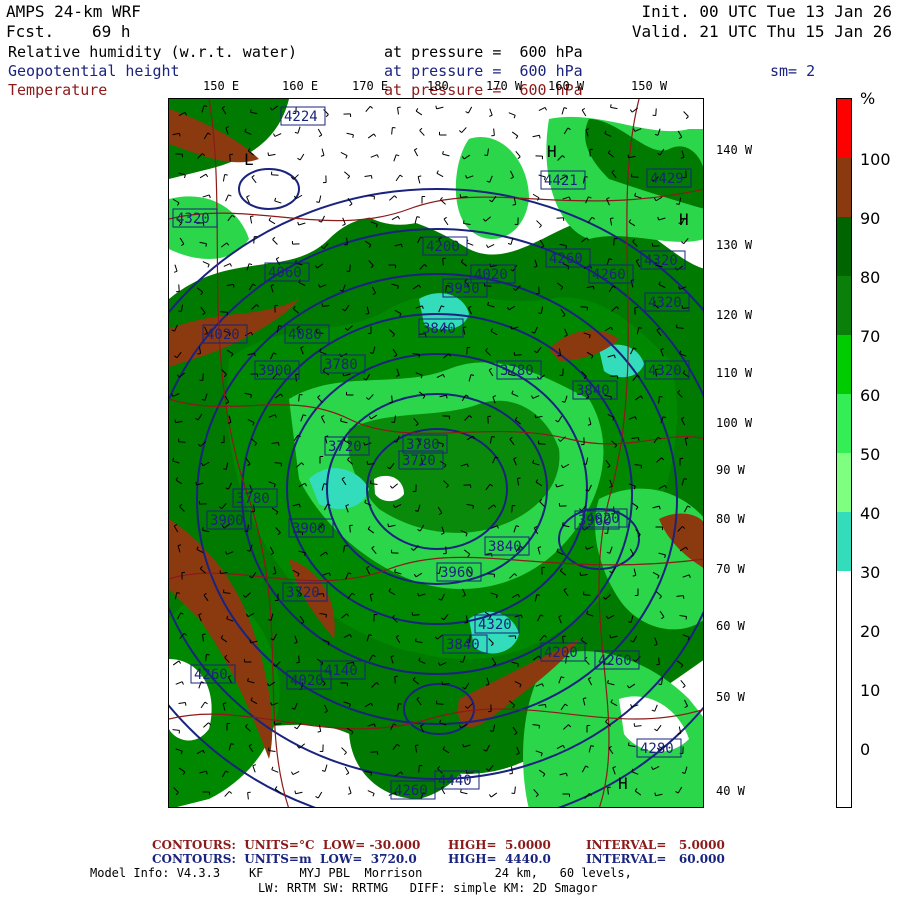 The height and width of the screenshot is (900, 900). I want to click on valid-time: Valid. 21 UTC Thu 15 Jan 26, so click(761, 31).